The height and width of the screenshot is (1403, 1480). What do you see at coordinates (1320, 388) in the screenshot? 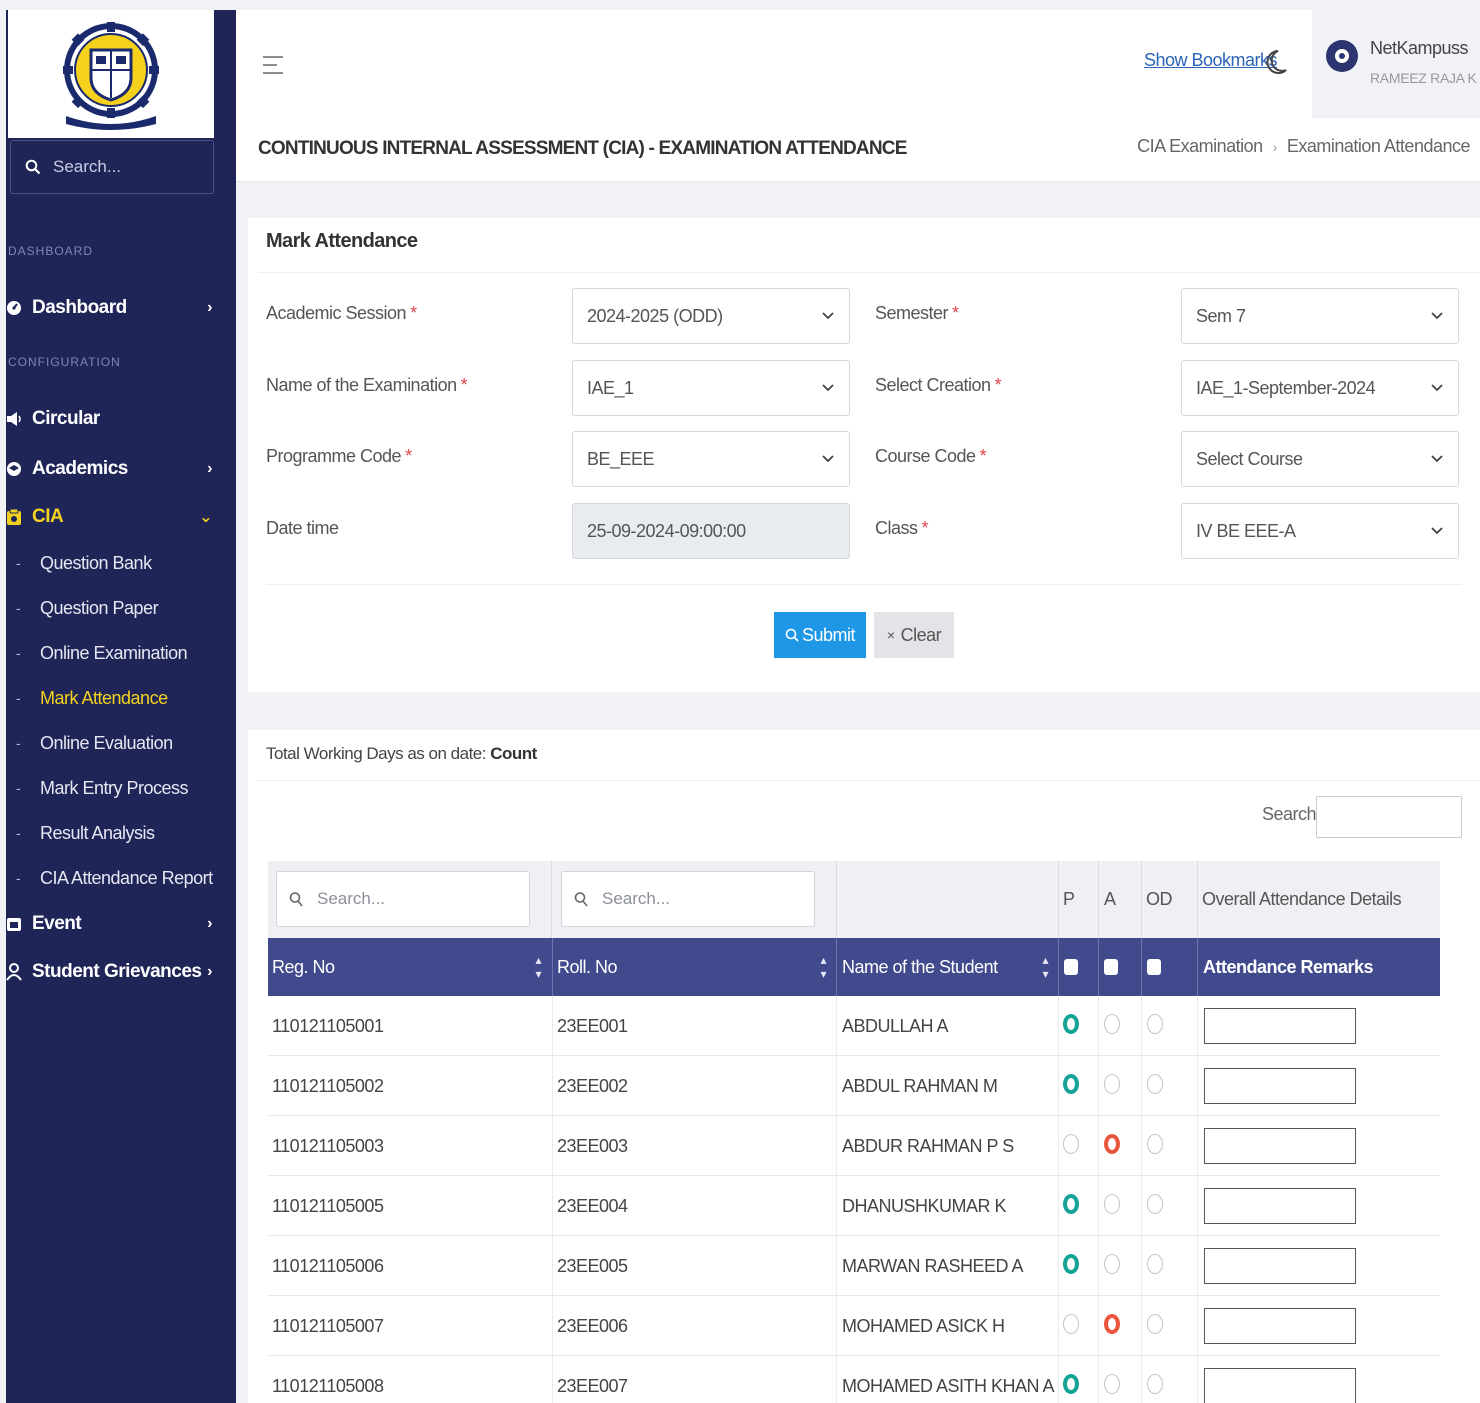
I see `select-creation-select: IAE_1-September-2024` at bounding box center [1320, 388].